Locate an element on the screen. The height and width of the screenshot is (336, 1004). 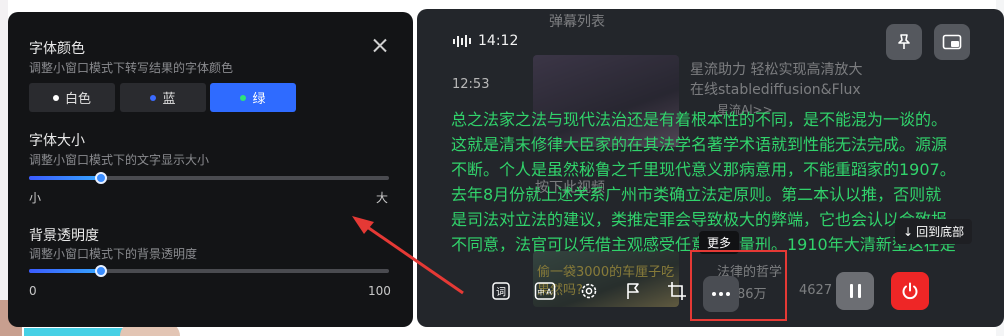
recording-indicator: 14:12 is located at coordinates (485, 41).